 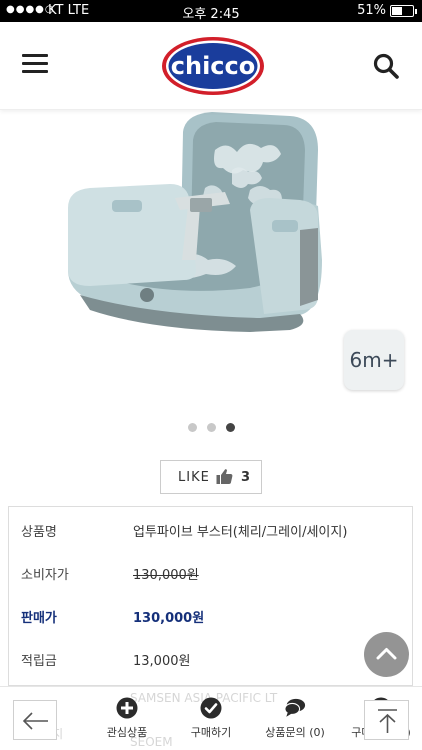 I want to click on scroll-to-top-button, so click(x=386, y=720).